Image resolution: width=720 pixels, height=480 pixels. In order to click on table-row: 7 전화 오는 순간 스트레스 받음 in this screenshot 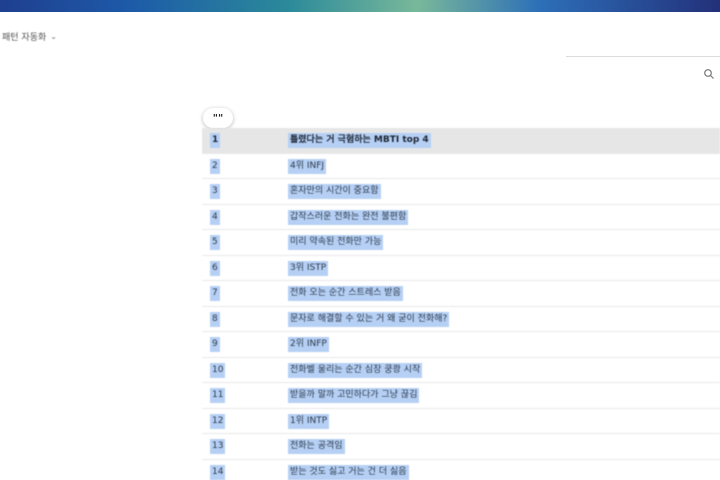, I will do `click(461, 294)`.